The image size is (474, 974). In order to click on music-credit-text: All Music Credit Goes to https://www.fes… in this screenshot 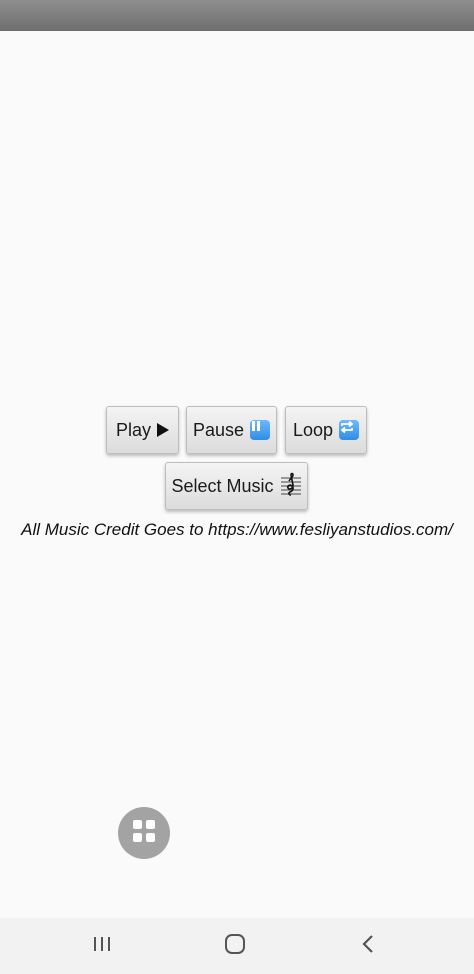, I will do `click(237, 529)`.